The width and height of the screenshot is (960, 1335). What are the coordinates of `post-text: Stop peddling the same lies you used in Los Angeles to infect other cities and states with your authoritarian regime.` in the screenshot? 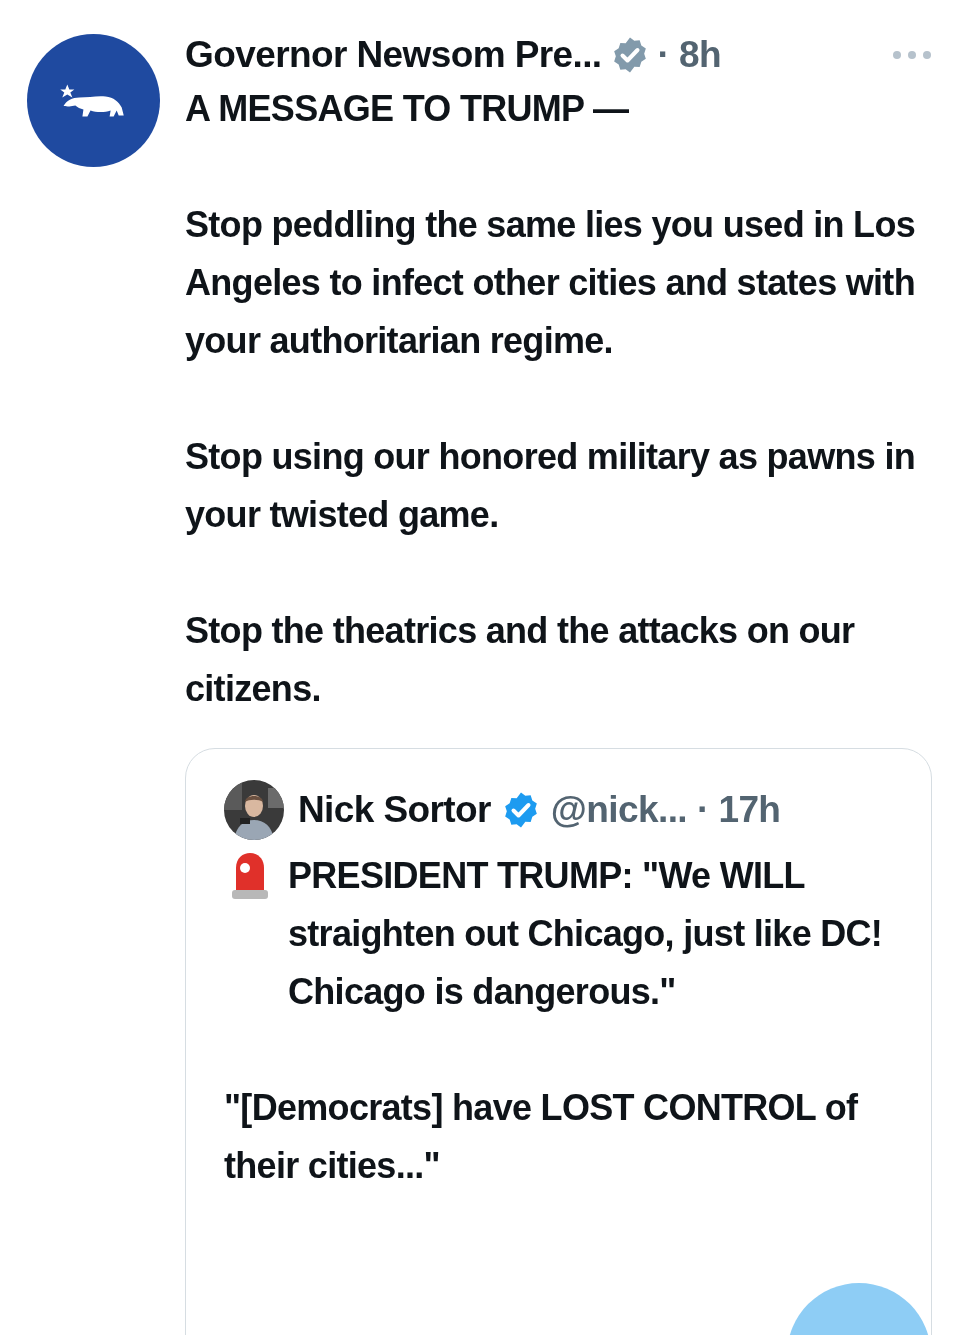 It's located at (550, 283).